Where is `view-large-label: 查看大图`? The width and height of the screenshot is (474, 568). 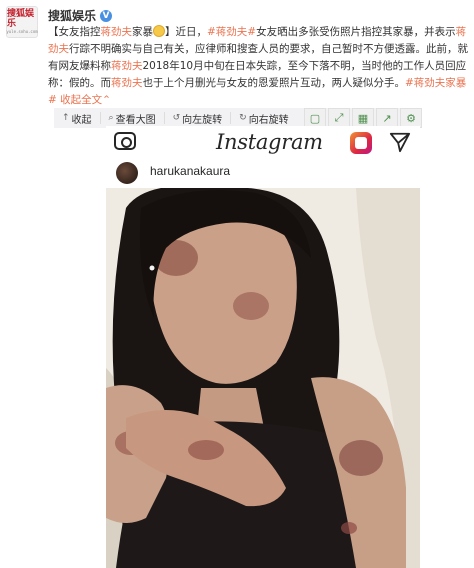
view-large-label: 查看大图 is located at coordinates (135, 120).